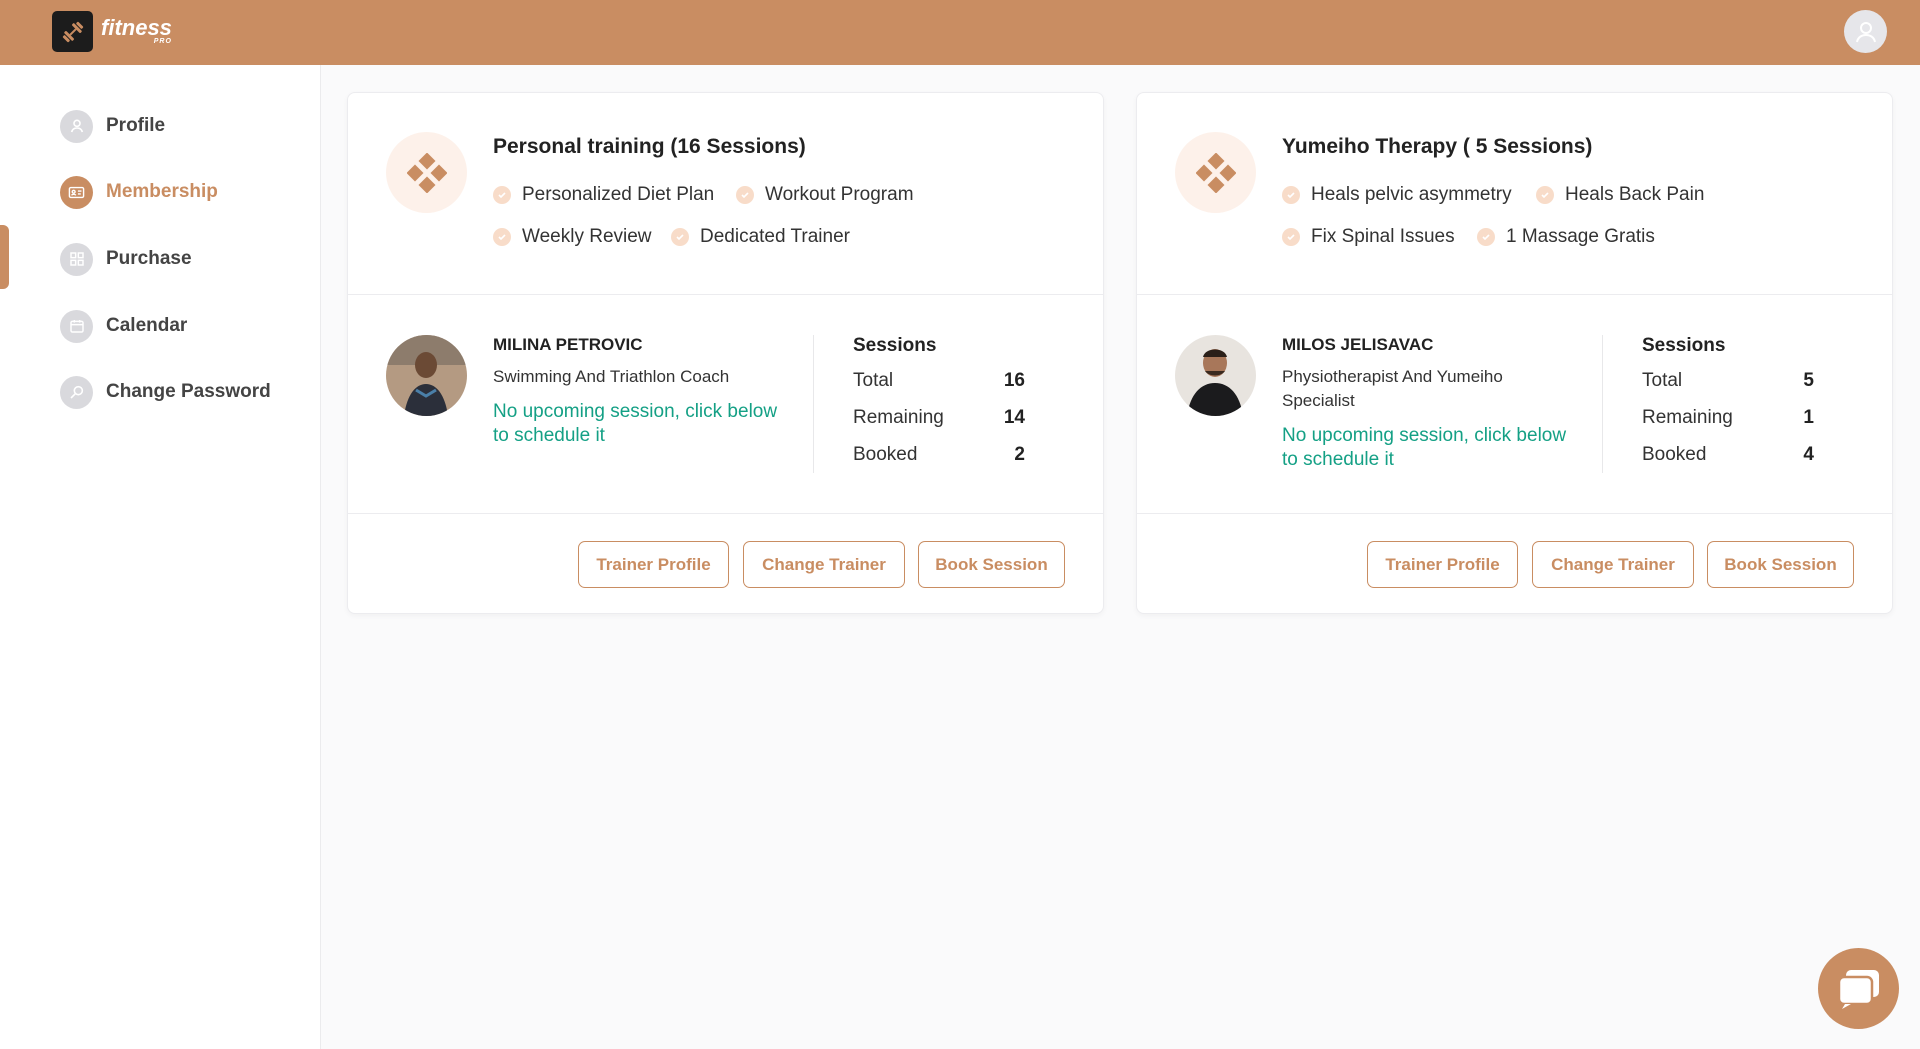 Image resolution: width=1920 pixels, height=1049 pixels. I want to click on sidebar-item-label: Membership, so click(162, 191).